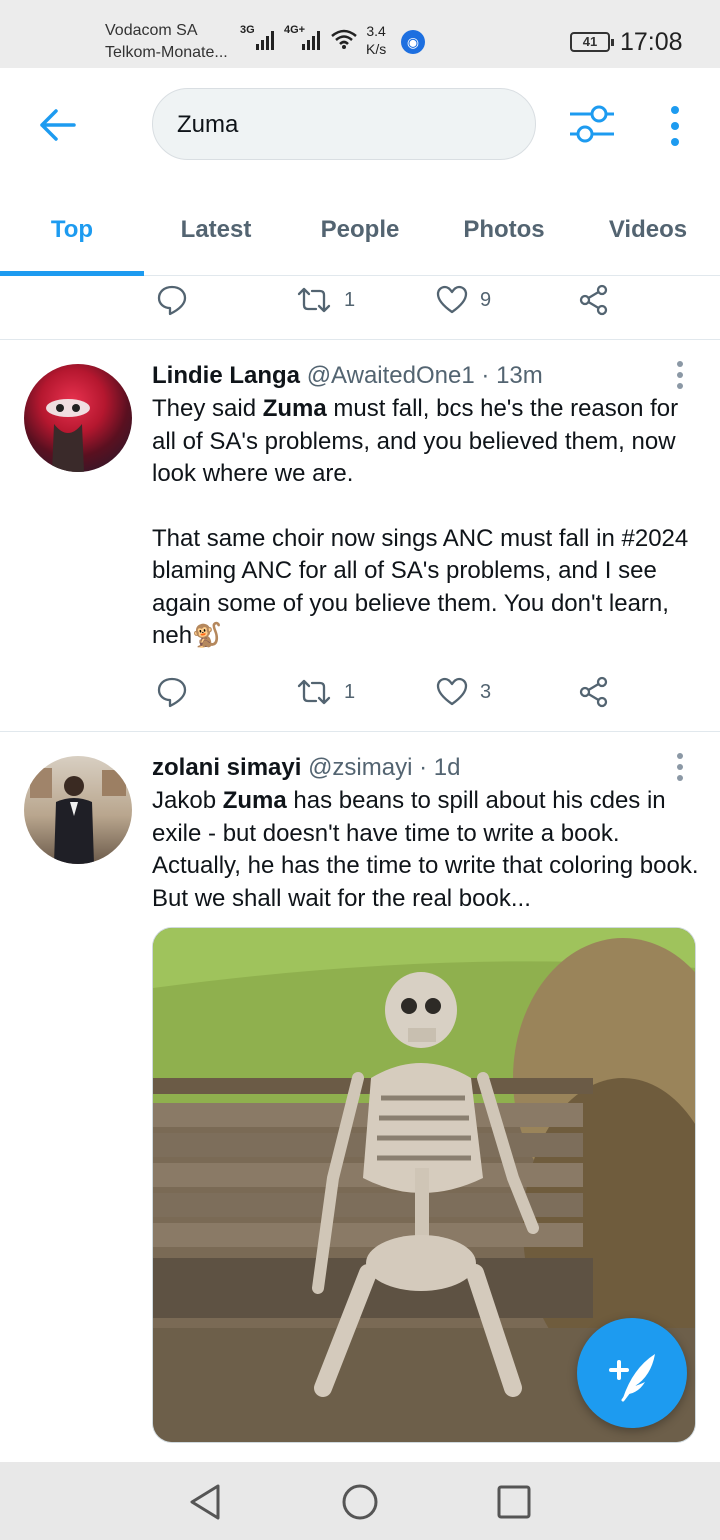 Image resolution: width=720 pixels, height=1540 pixels. I want to click on previous-tweet-actions: 1 9, so click(390, 300).